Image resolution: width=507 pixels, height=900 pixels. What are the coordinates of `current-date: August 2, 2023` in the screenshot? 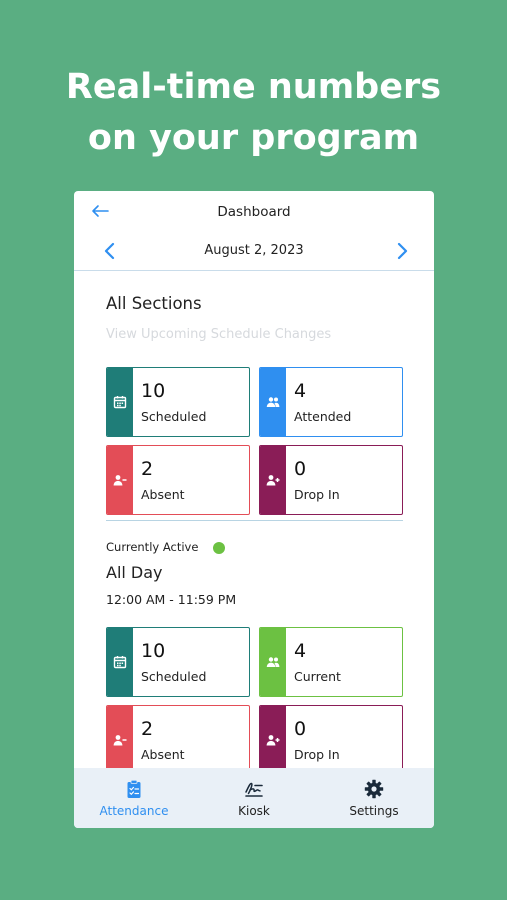 It's located at (254, 250).